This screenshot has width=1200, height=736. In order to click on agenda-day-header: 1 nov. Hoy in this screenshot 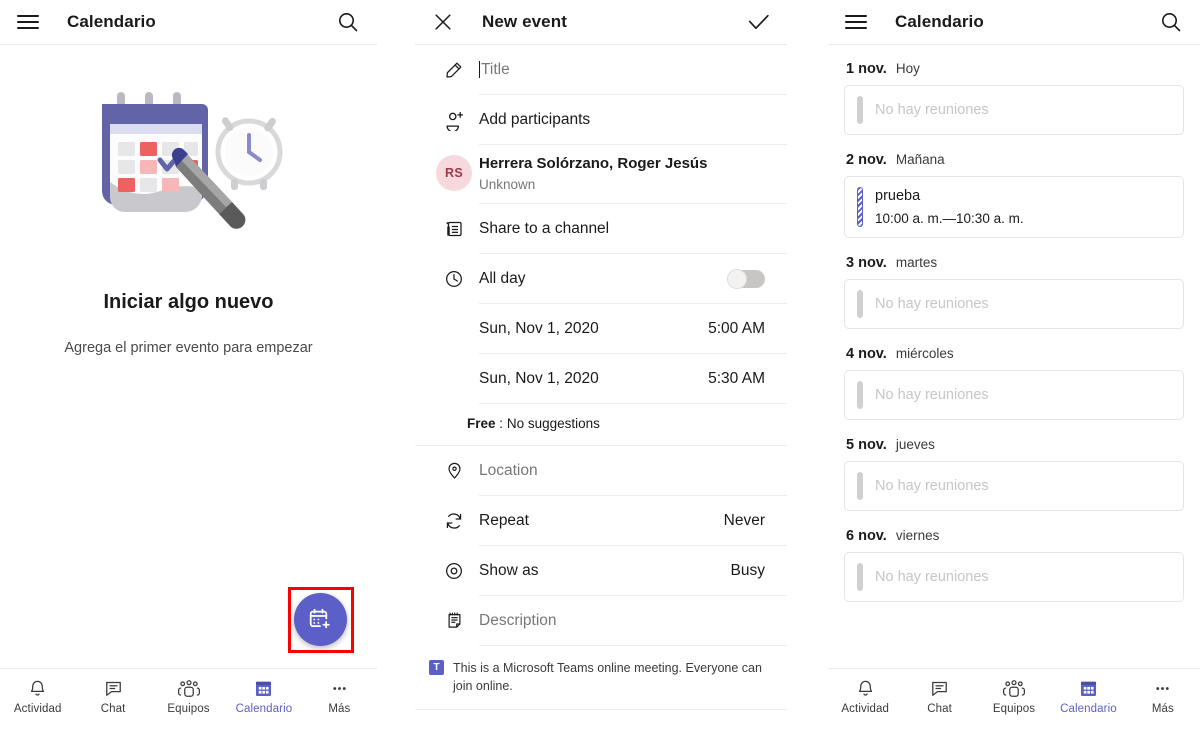, I will do `click(1015, 69)`.